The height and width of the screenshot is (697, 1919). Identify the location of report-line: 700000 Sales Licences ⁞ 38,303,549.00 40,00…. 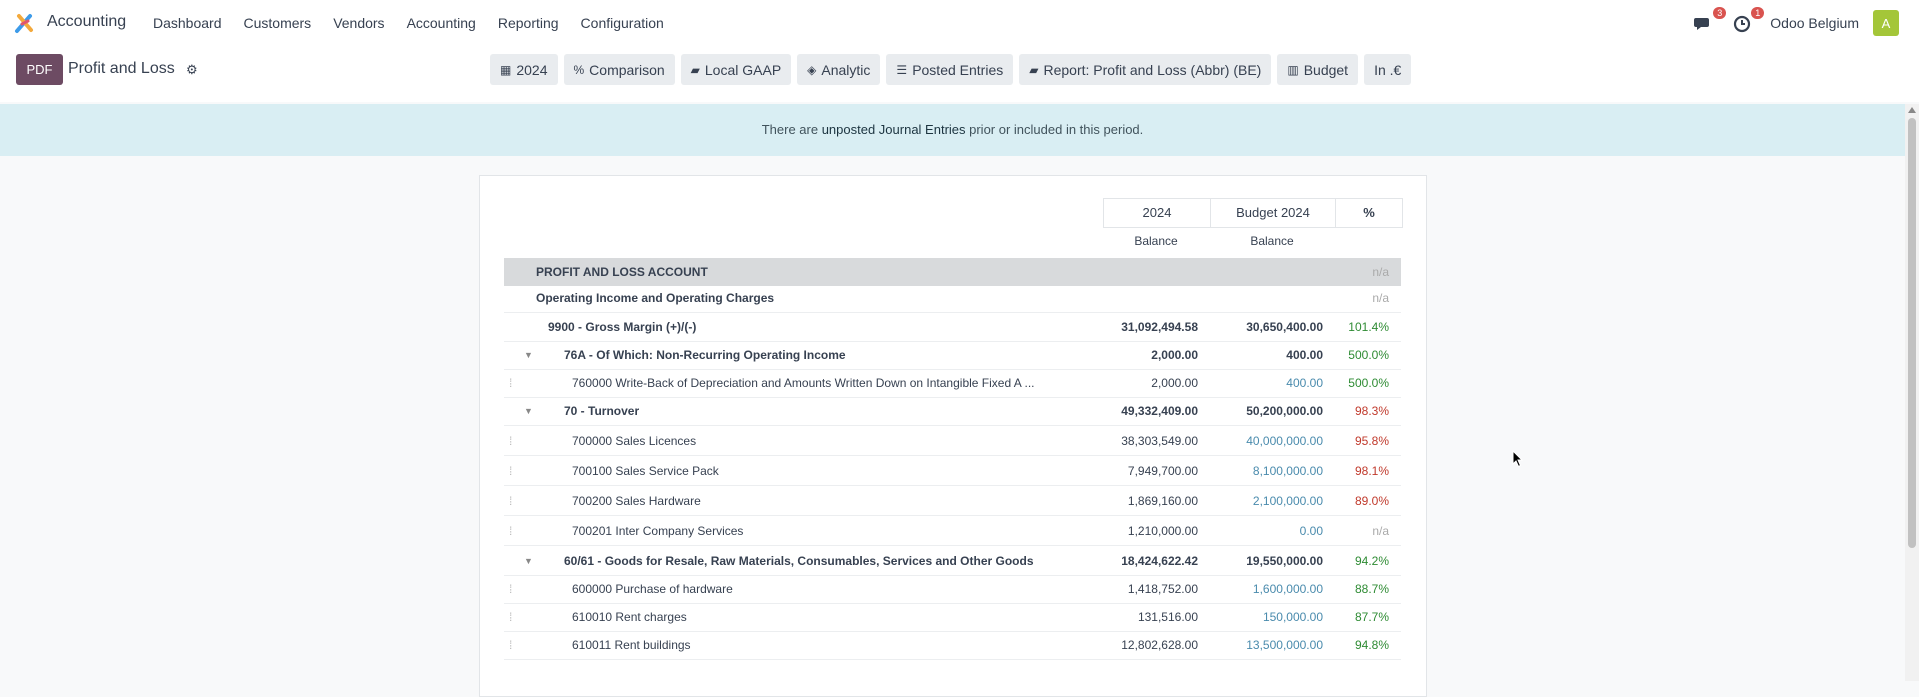
(952, 441).